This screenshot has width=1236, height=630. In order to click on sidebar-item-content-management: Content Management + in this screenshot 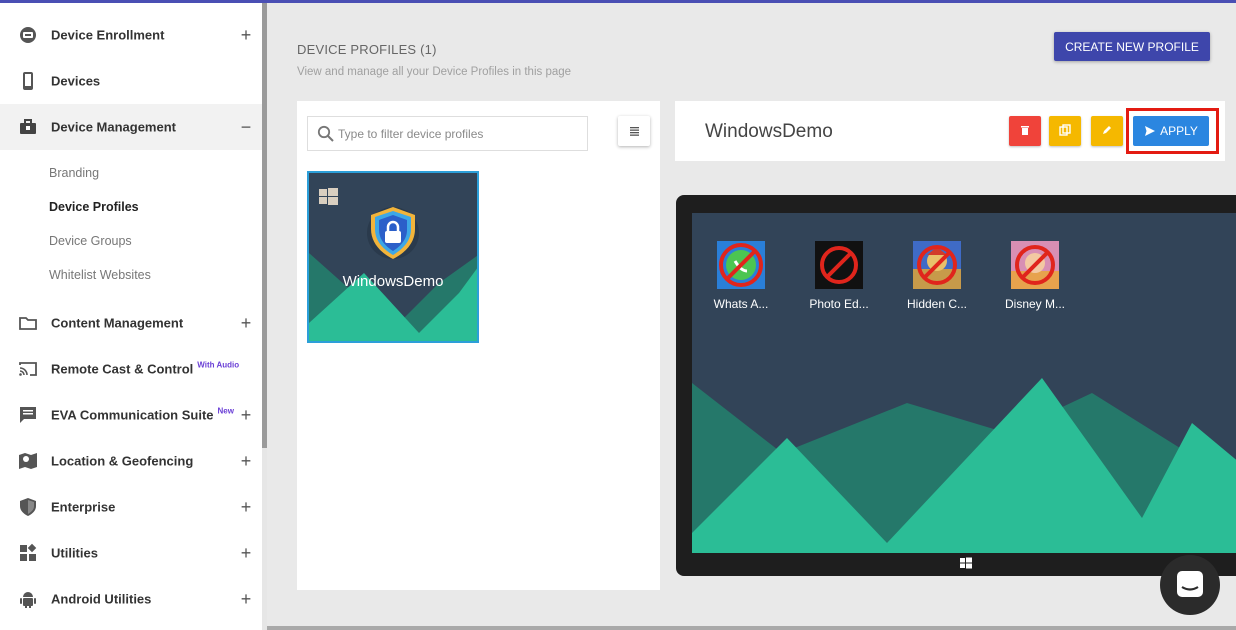, I will do `click(131, 323)`.